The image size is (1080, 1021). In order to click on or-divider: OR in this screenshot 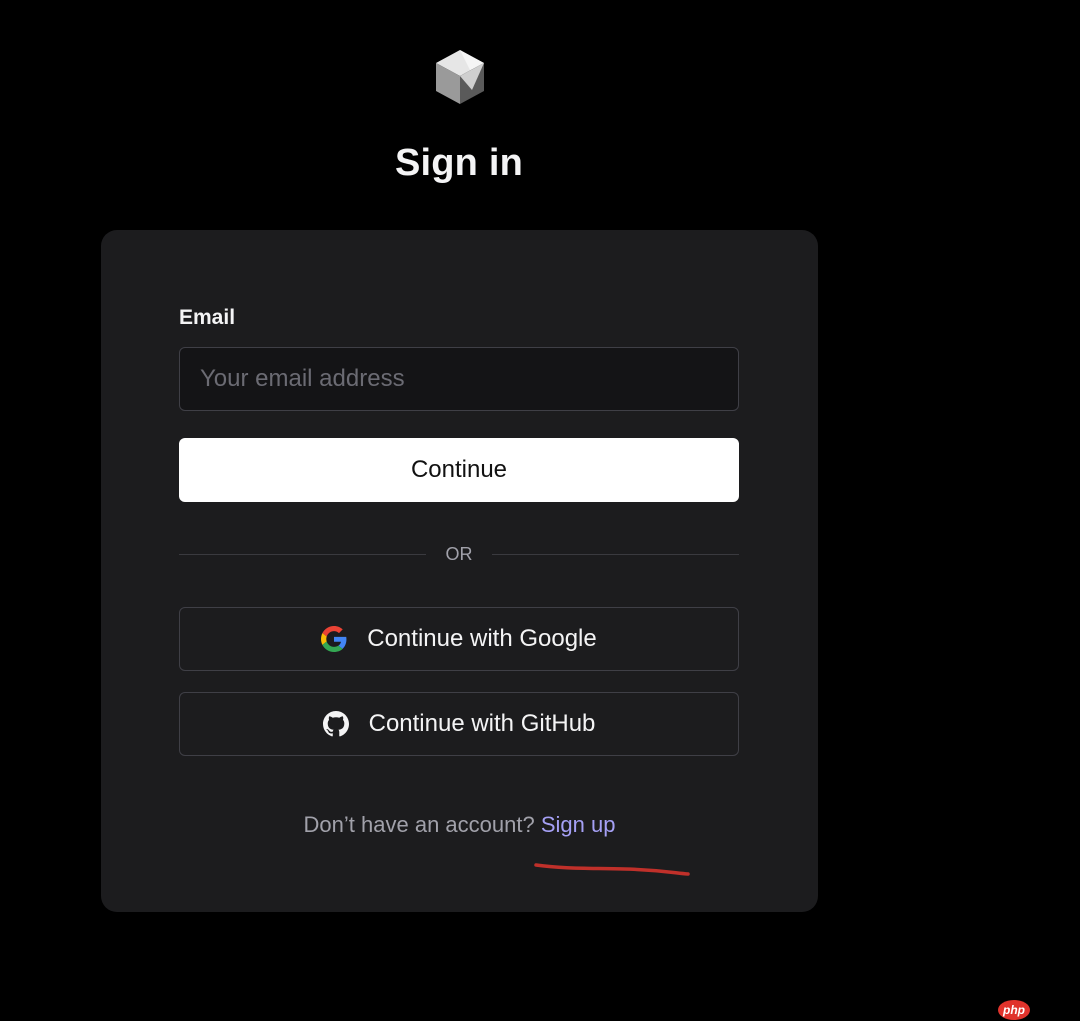, I will do `click(459, 554)`.